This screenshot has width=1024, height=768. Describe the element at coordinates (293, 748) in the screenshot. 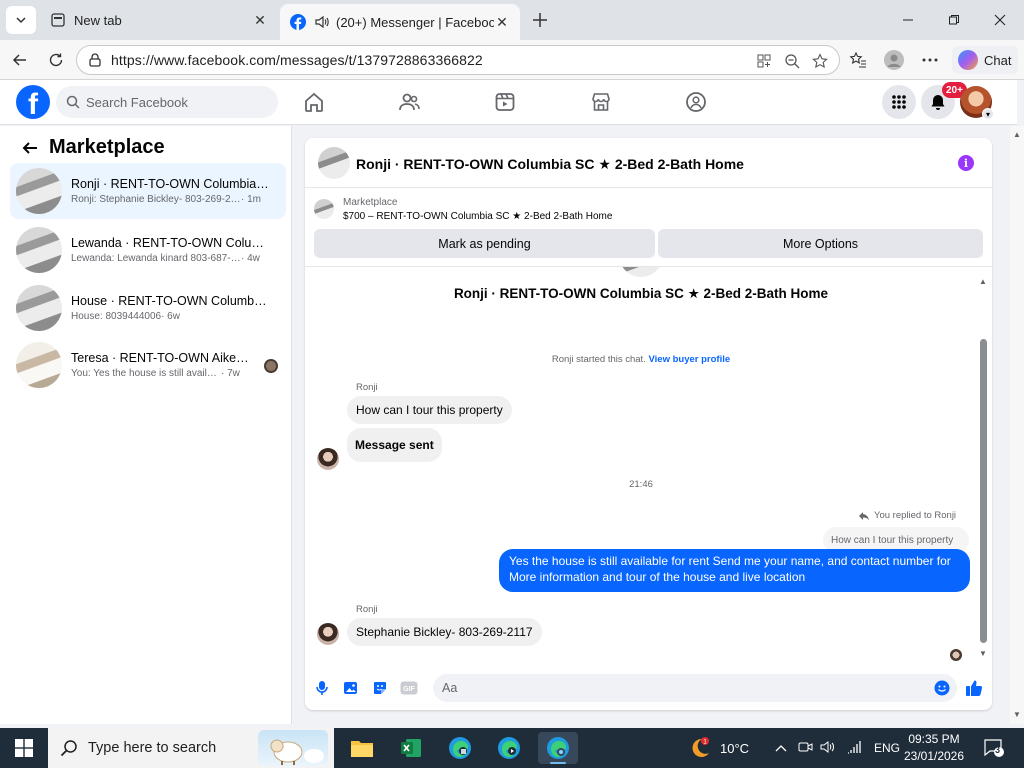

I see `search-highlight-image` at that location.